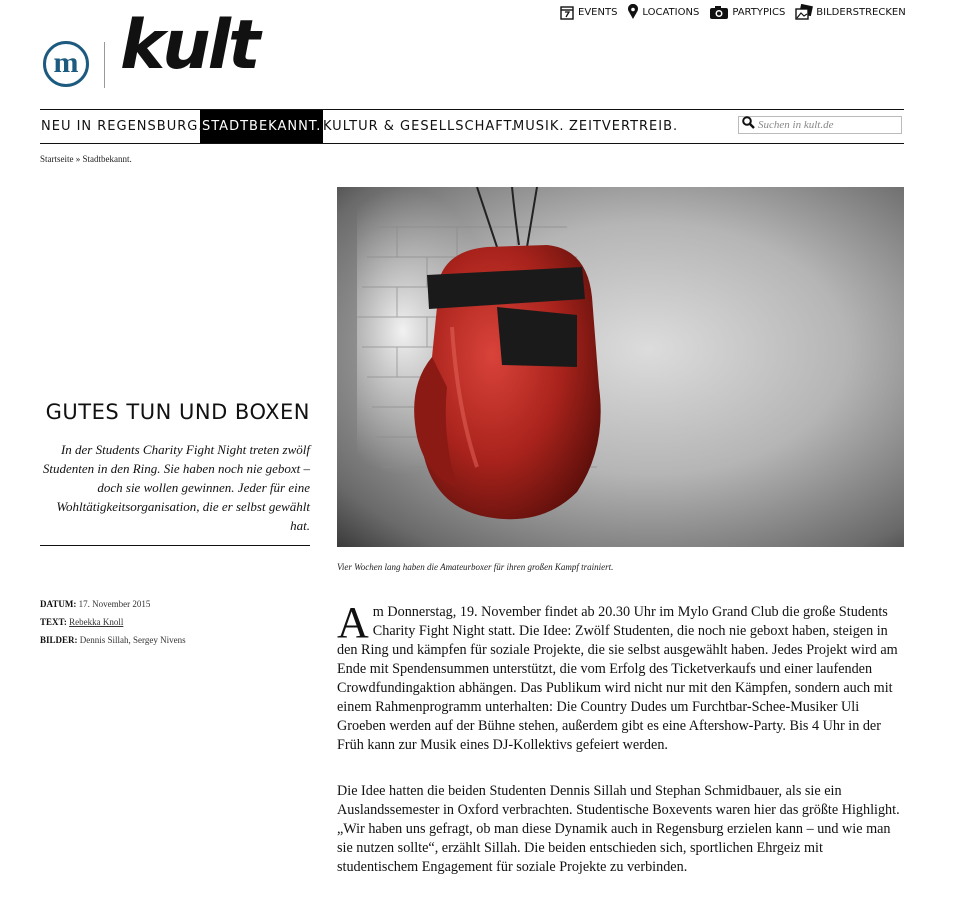 The image size is (953, 909). I want to click on meta-images: BILDER: Dennis Sillah, Sergey Nivens, so click(113, 640).